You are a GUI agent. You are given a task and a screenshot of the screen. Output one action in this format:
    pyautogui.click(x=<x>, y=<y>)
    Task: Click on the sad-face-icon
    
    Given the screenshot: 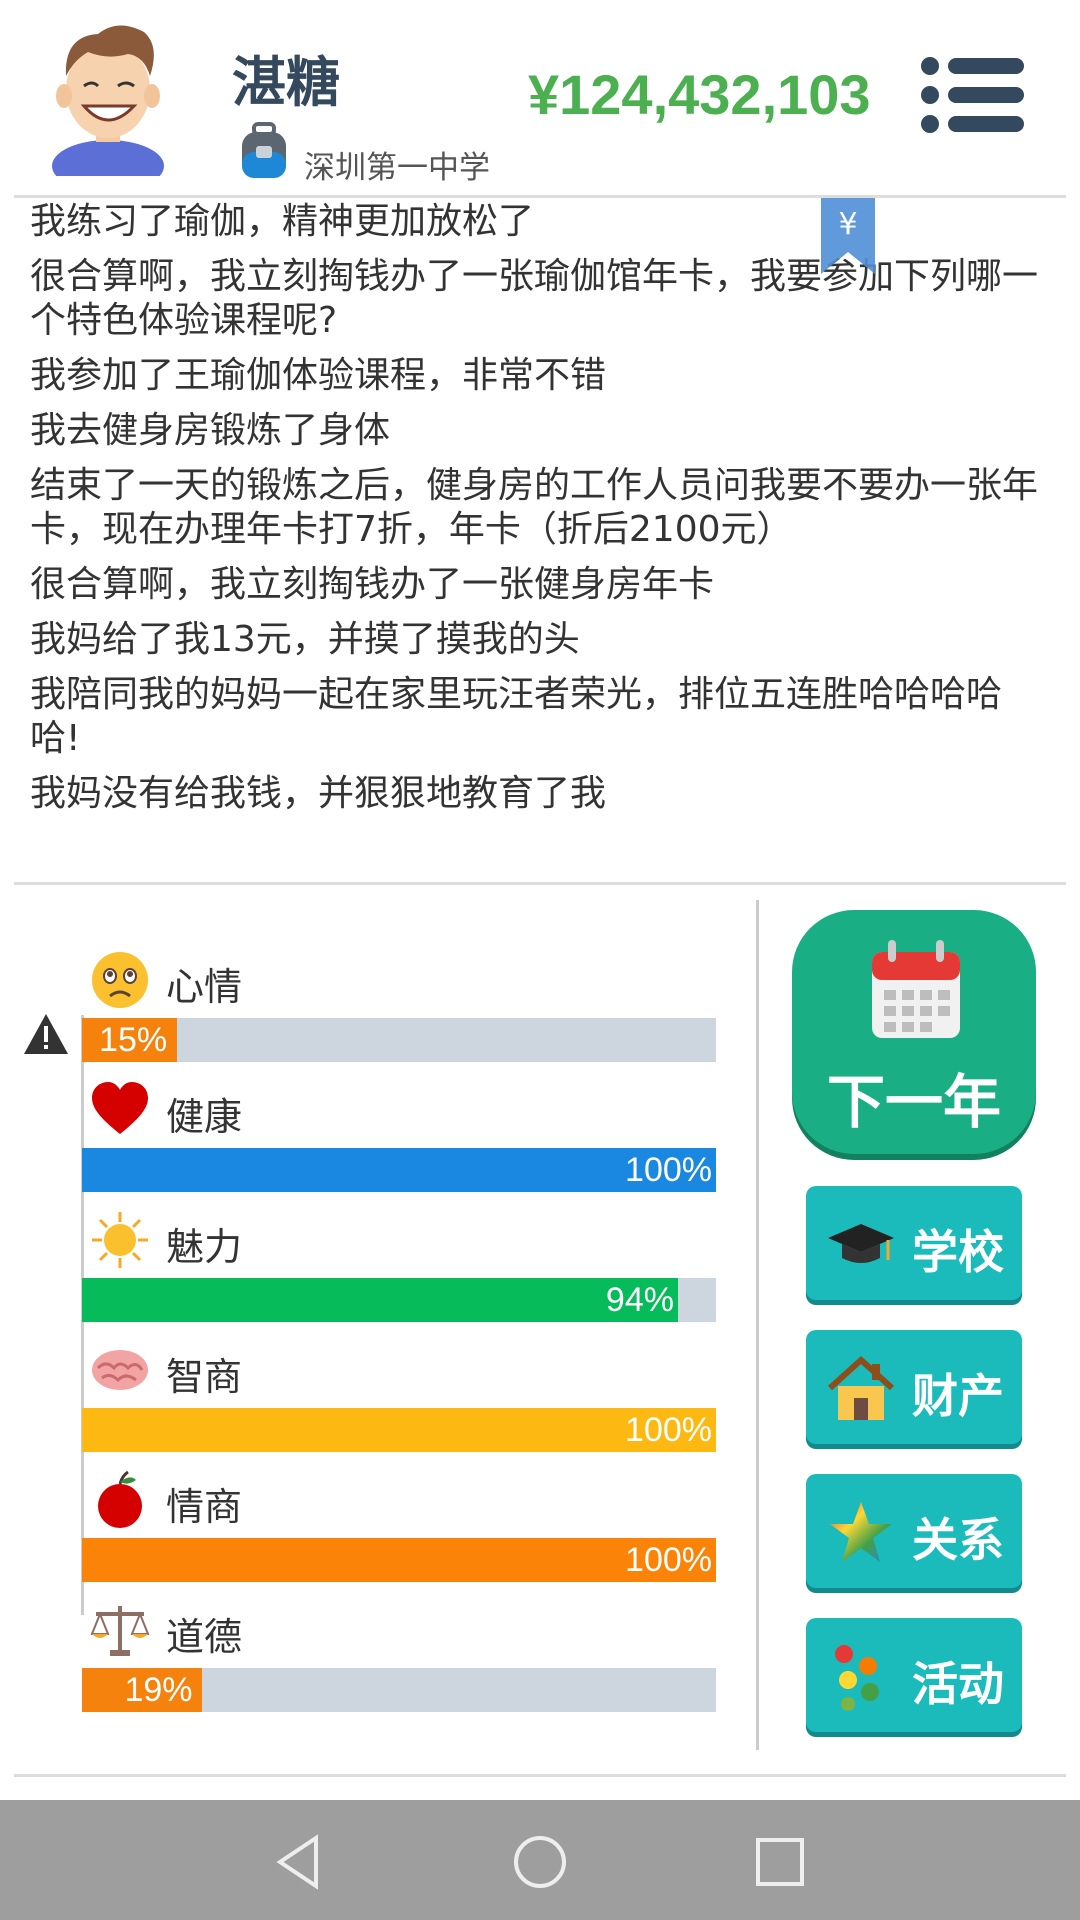 What is the action you would take?
    pyautogui.click(x=120, y=980)
    